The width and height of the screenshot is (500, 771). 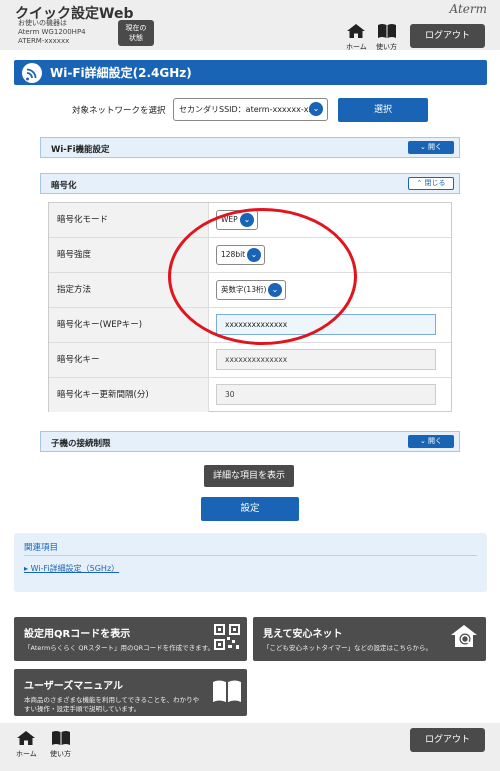 I want to click on related-divider, so click(x=250, y=555).